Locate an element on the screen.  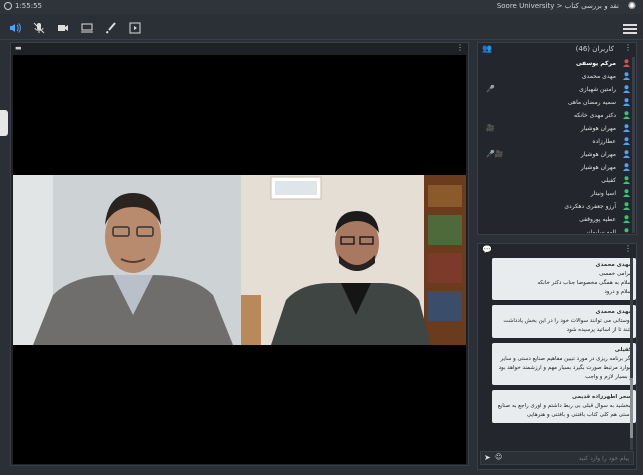
users-count-title: کاربران (46) is located at coordinates (594, 49).